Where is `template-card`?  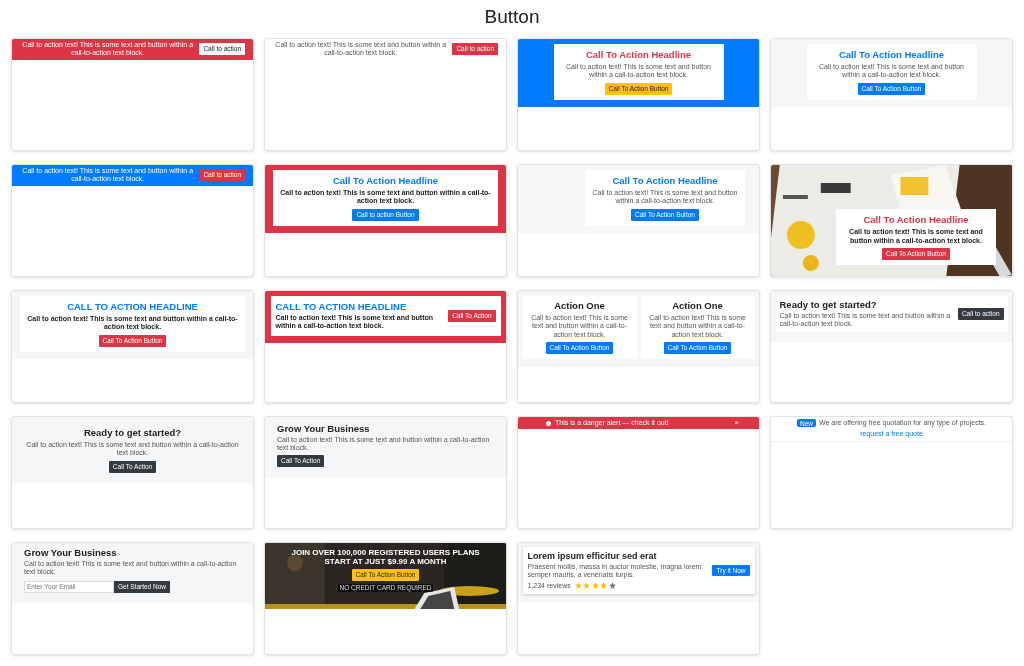 template-card is located at coordinates (638, 346).